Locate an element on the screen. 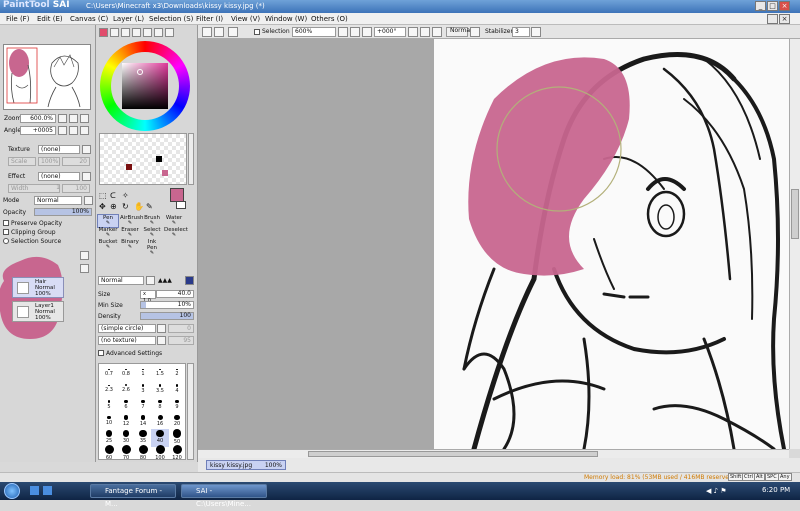 The height and width of the screenshot is (511, 800). color-wheel-mode-button is located at coordinates (103, 32).